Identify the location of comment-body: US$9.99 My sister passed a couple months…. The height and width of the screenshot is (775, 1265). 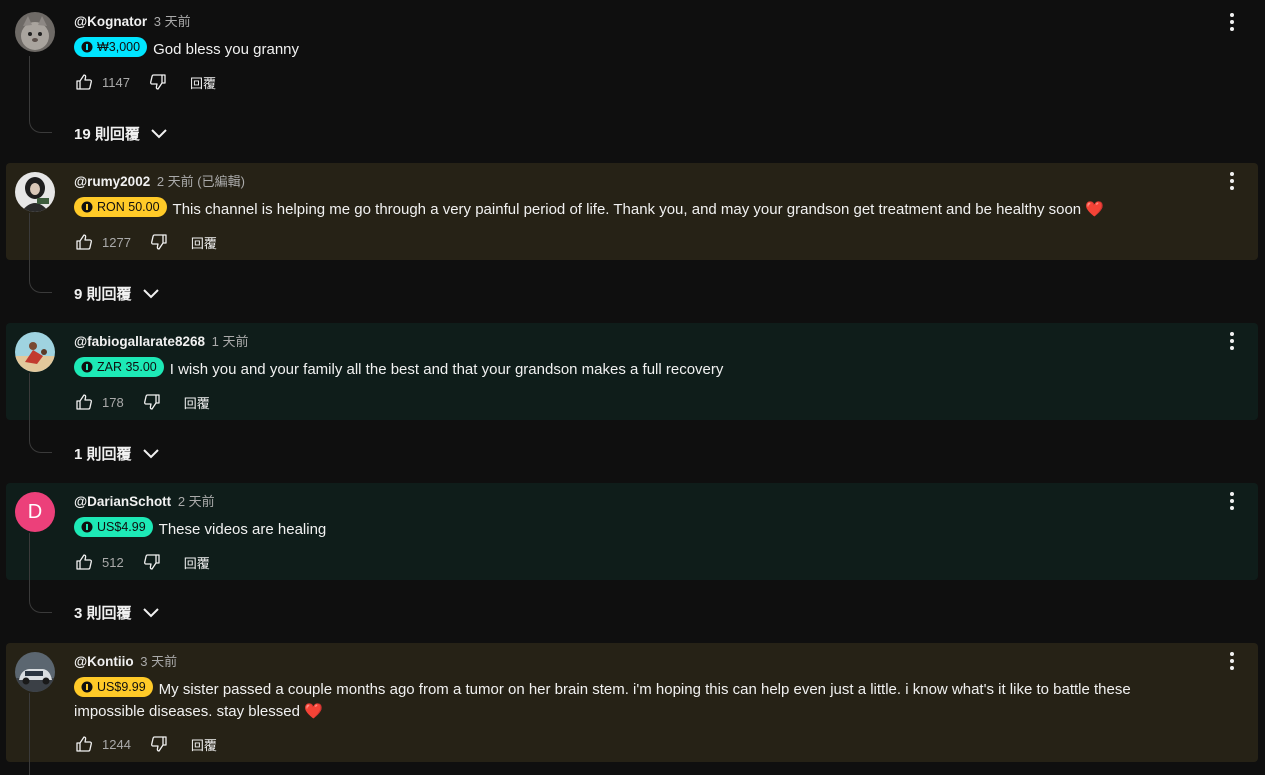
(646, 700).